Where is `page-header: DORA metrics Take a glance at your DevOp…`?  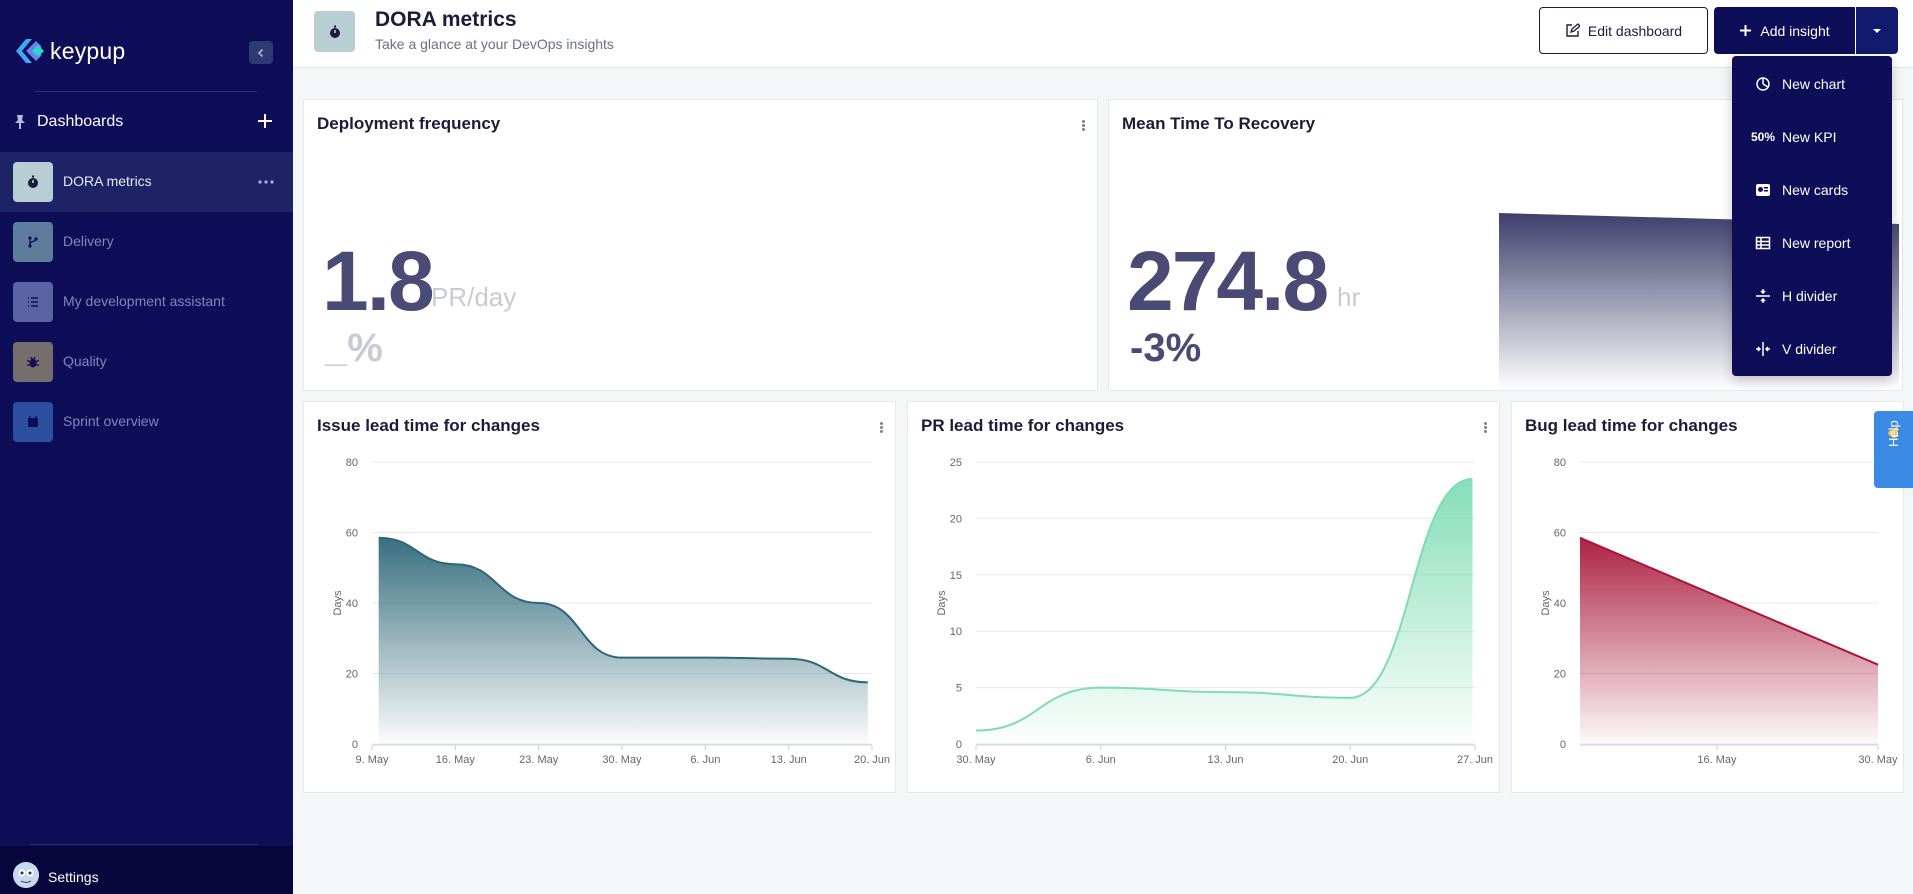
page-header: DORA metrics Take a glance at your DevOp… is located at coordinates (1103, 34).